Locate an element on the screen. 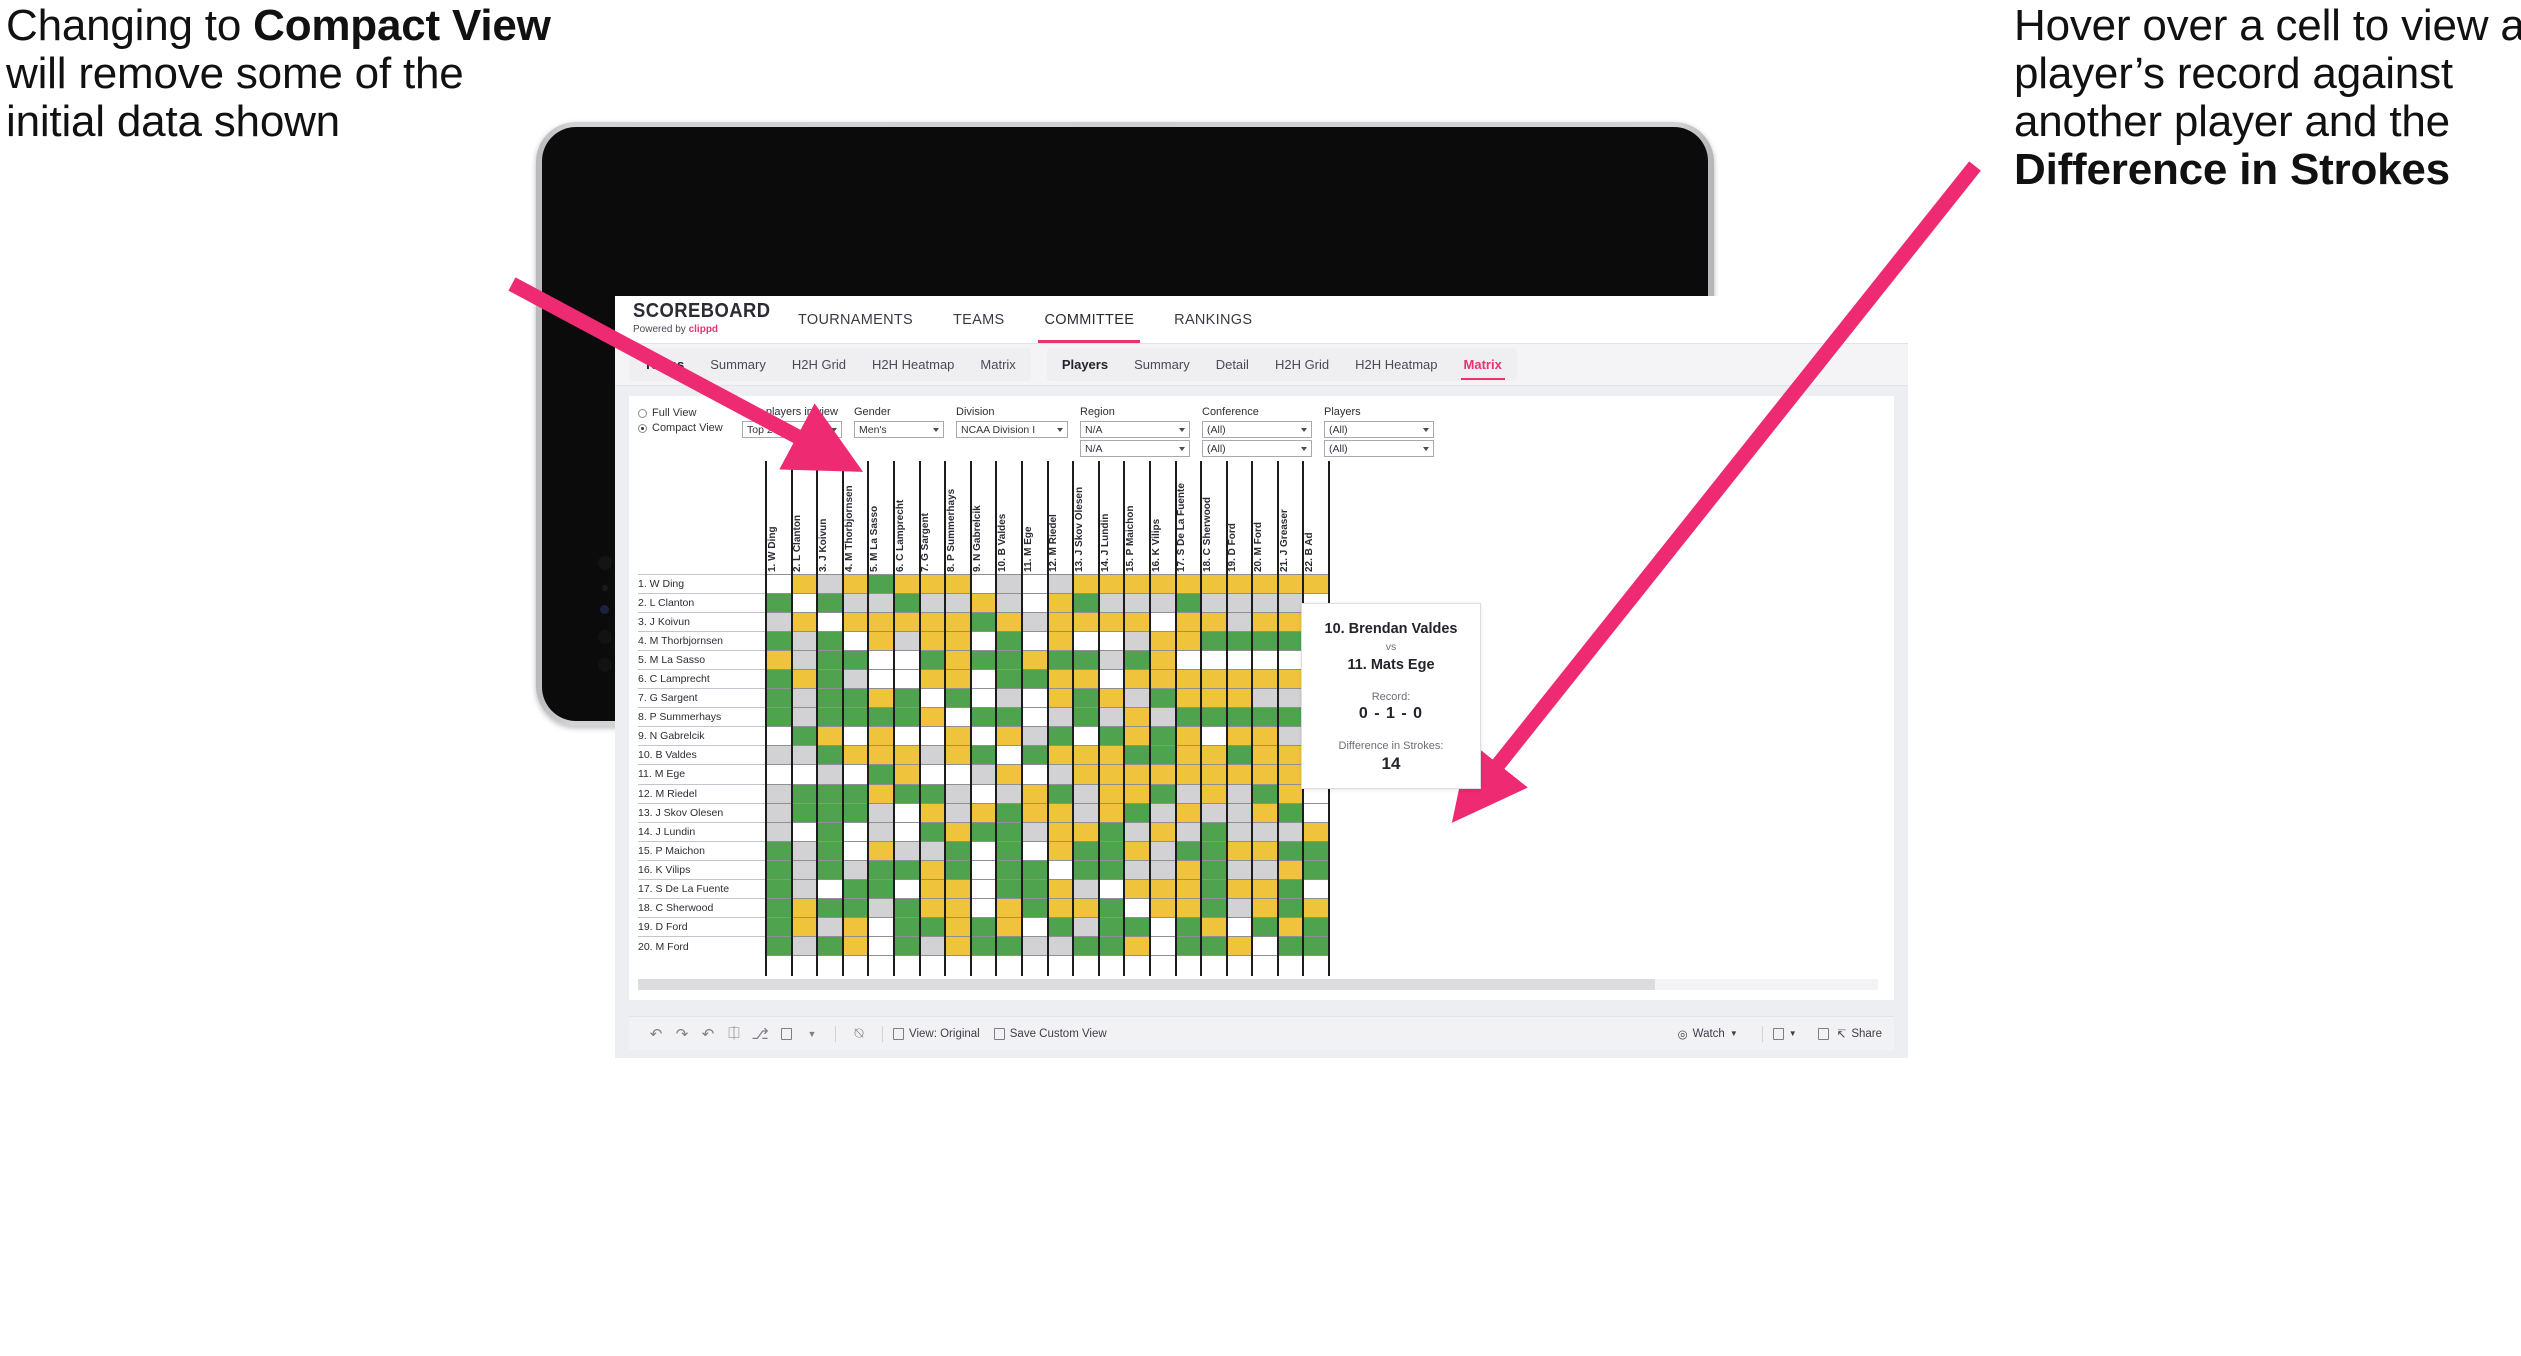 This screenshot has height=1356, width=2521. undo-icon: ↶ is located at coordinates (656, 1034).